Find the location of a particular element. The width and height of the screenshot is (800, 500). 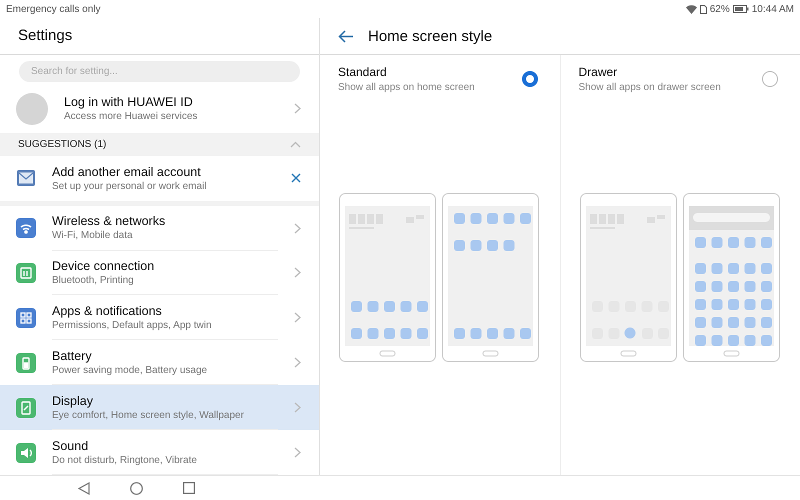

settings-menu-item: Device connection Bluetooth, Printing is located at coordinates (159, 273).